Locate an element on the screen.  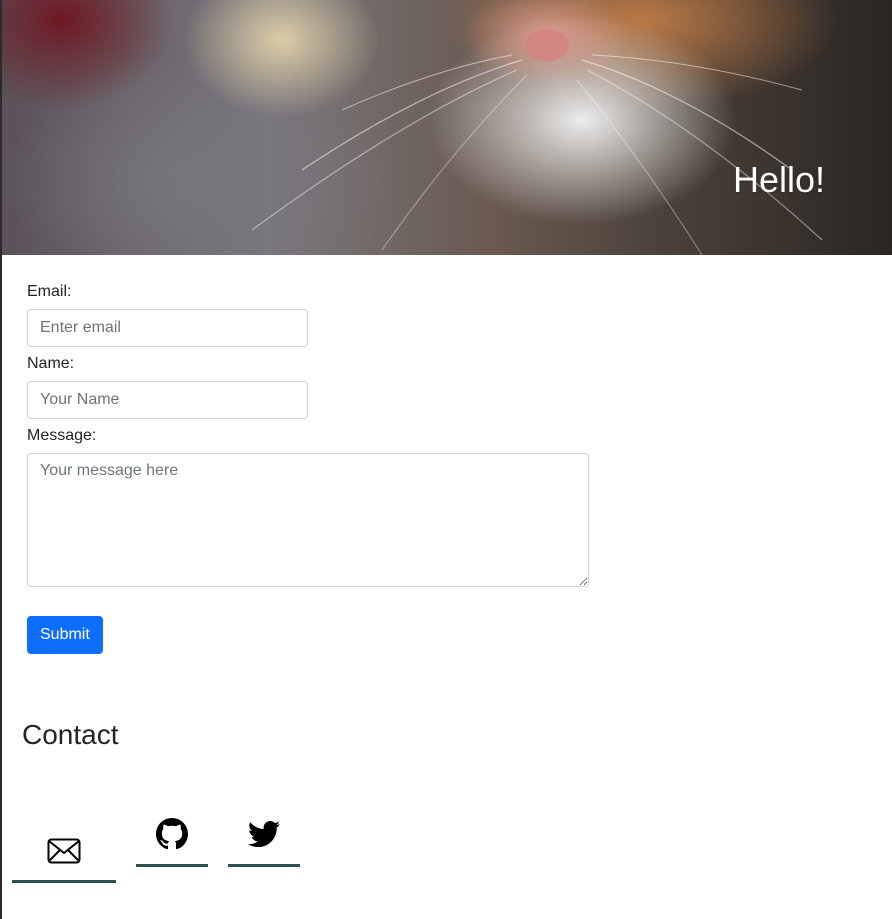
cat-nose is located at coordinates (547, 45).